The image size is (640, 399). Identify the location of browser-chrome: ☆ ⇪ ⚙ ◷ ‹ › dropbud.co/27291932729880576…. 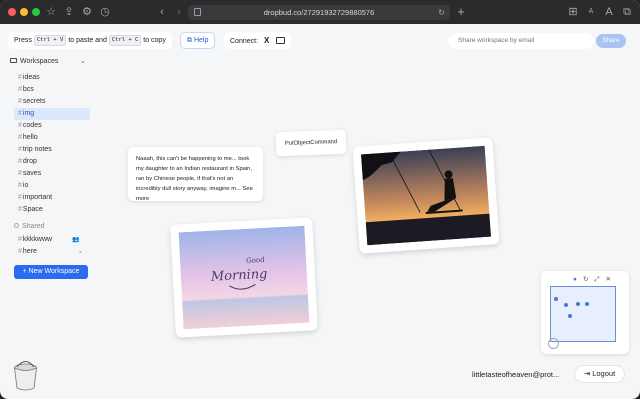
(320, 12).